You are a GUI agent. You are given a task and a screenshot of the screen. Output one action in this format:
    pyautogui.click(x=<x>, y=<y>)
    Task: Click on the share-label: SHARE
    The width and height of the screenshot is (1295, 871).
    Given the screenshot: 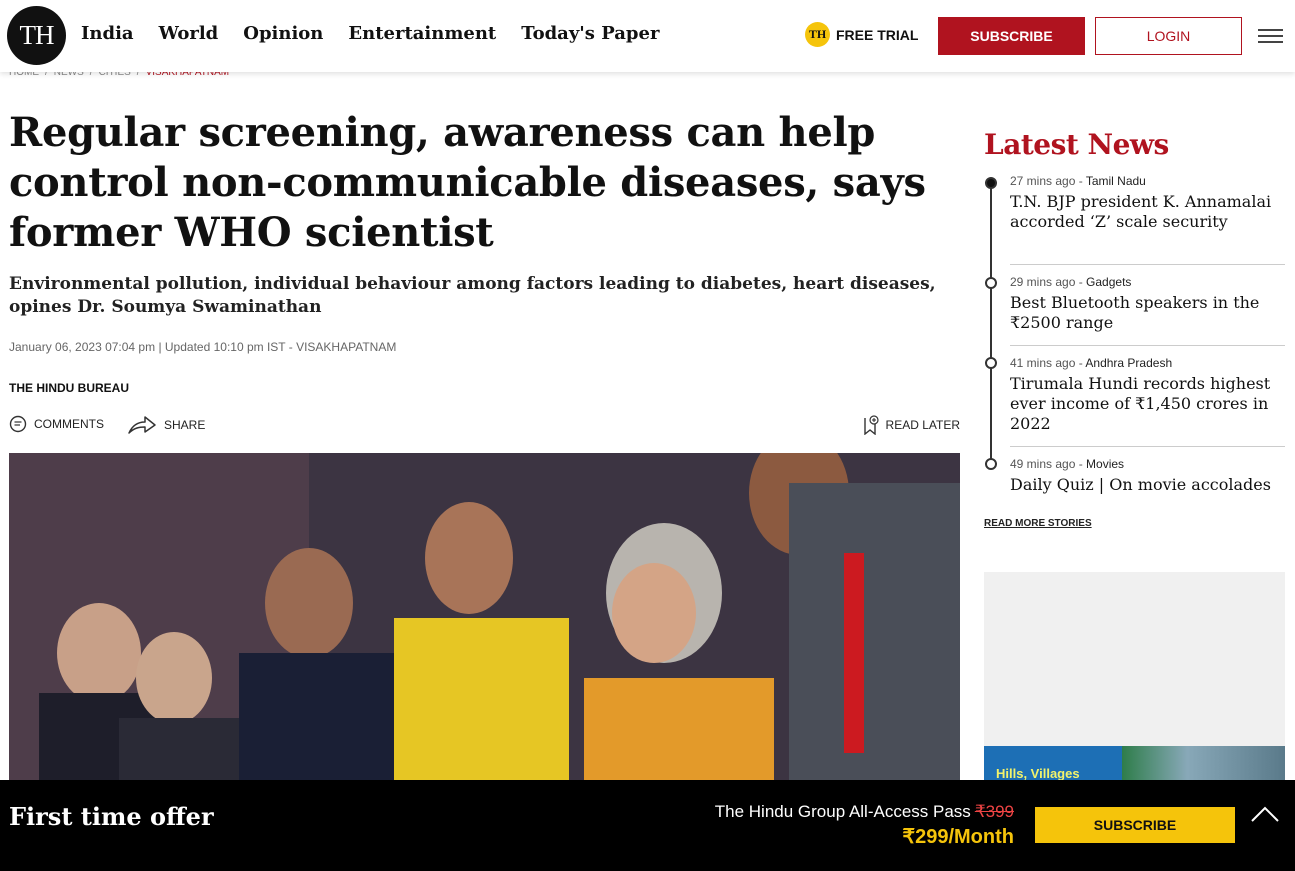 What is the action you would take?
    pyautogui.click(x=185, y=425)
    